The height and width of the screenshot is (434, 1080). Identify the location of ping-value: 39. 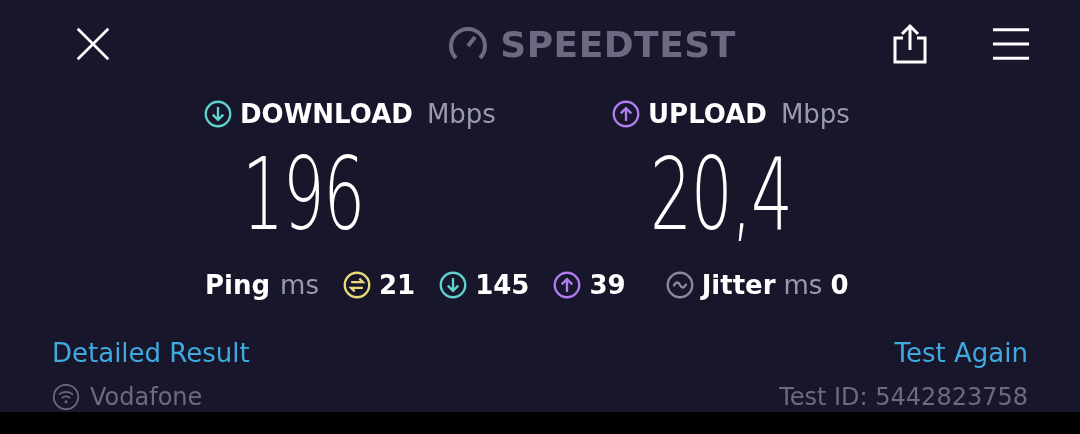
(607, 285).